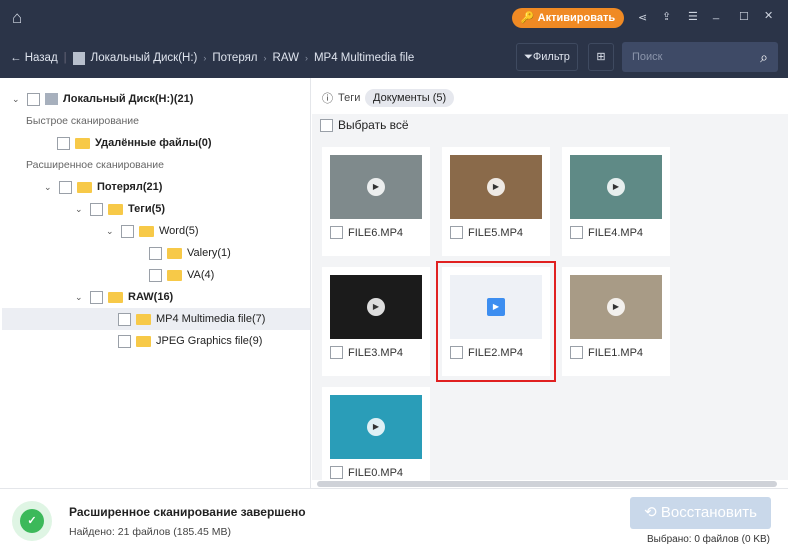  Describe the element at coordinates (642, 17) in the screenshot. I see `share-icon: ⋖` at that location.